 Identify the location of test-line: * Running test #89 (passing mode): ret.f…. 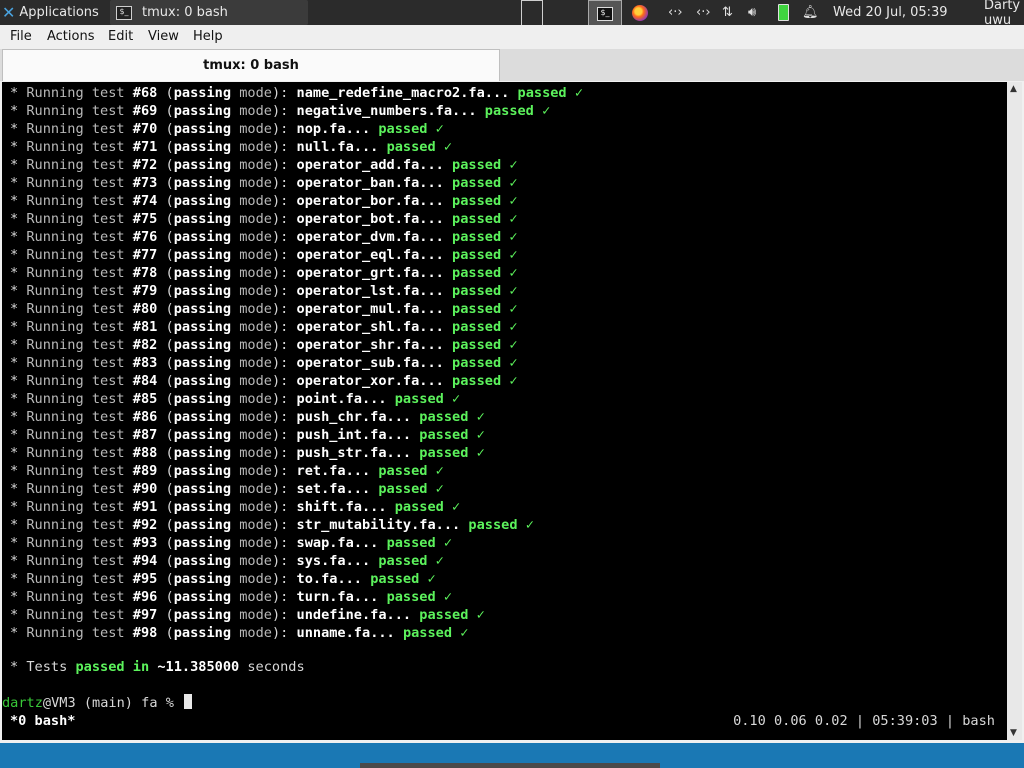
(227, 471).